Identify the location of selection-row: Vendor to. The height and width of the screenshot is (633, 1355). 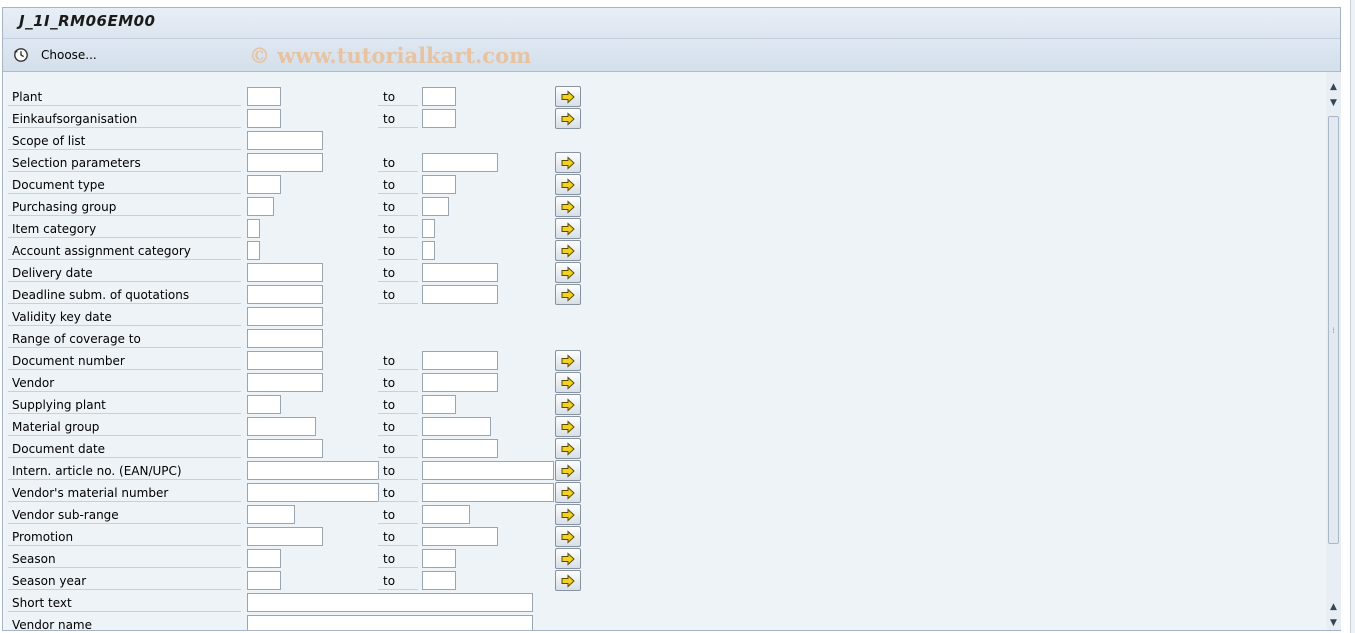
(665, 383).